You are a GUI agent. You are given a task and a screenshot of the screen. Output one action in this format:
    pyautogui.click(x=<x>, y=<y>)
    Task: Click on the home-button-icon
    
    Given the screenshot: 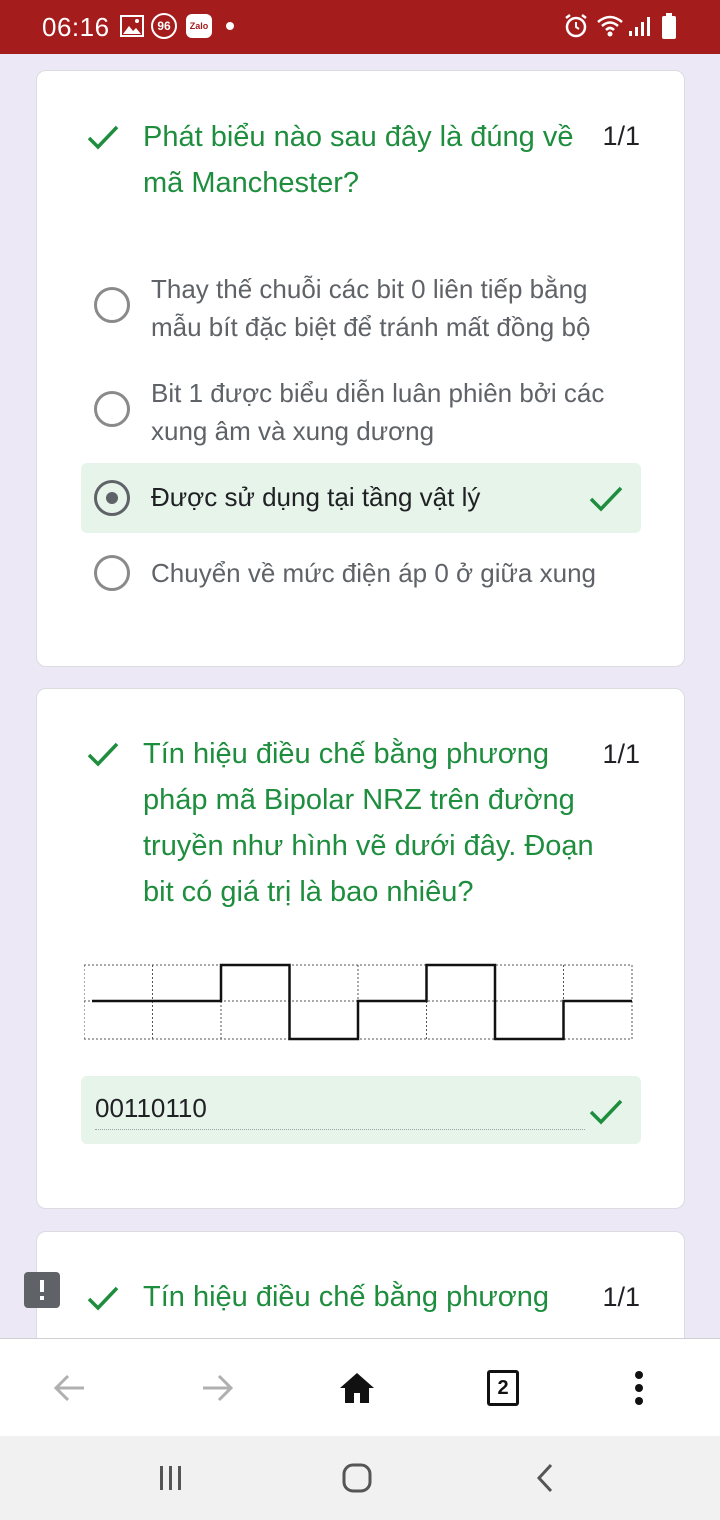 What is the action you would take?
    pyautogui.click(x=357, y=1478)
    